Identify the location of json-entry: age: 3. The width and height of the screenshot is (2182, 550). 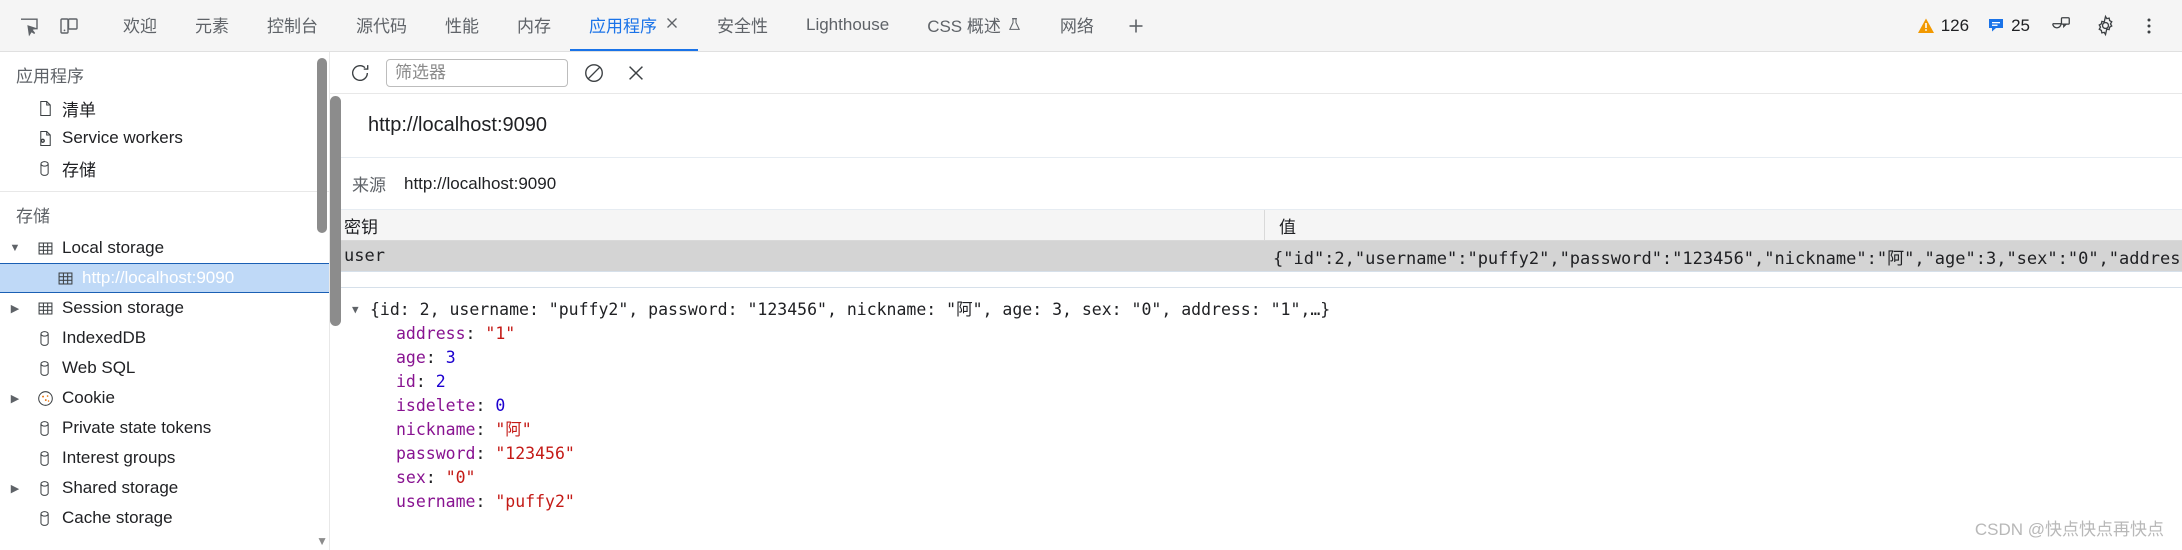
(1256, 358).